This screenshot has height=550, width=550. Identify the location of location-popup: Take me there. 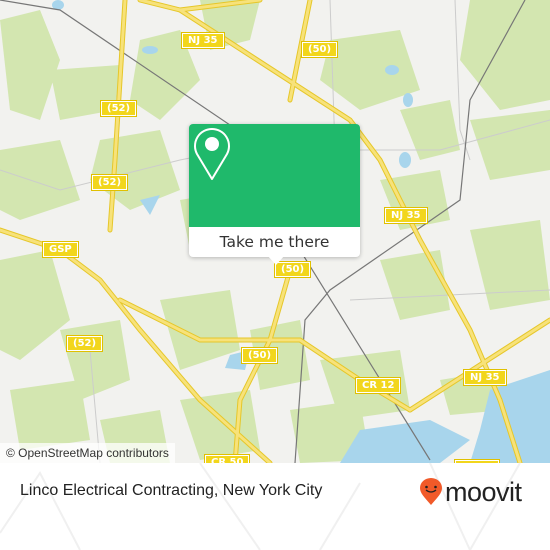
(274, 194).